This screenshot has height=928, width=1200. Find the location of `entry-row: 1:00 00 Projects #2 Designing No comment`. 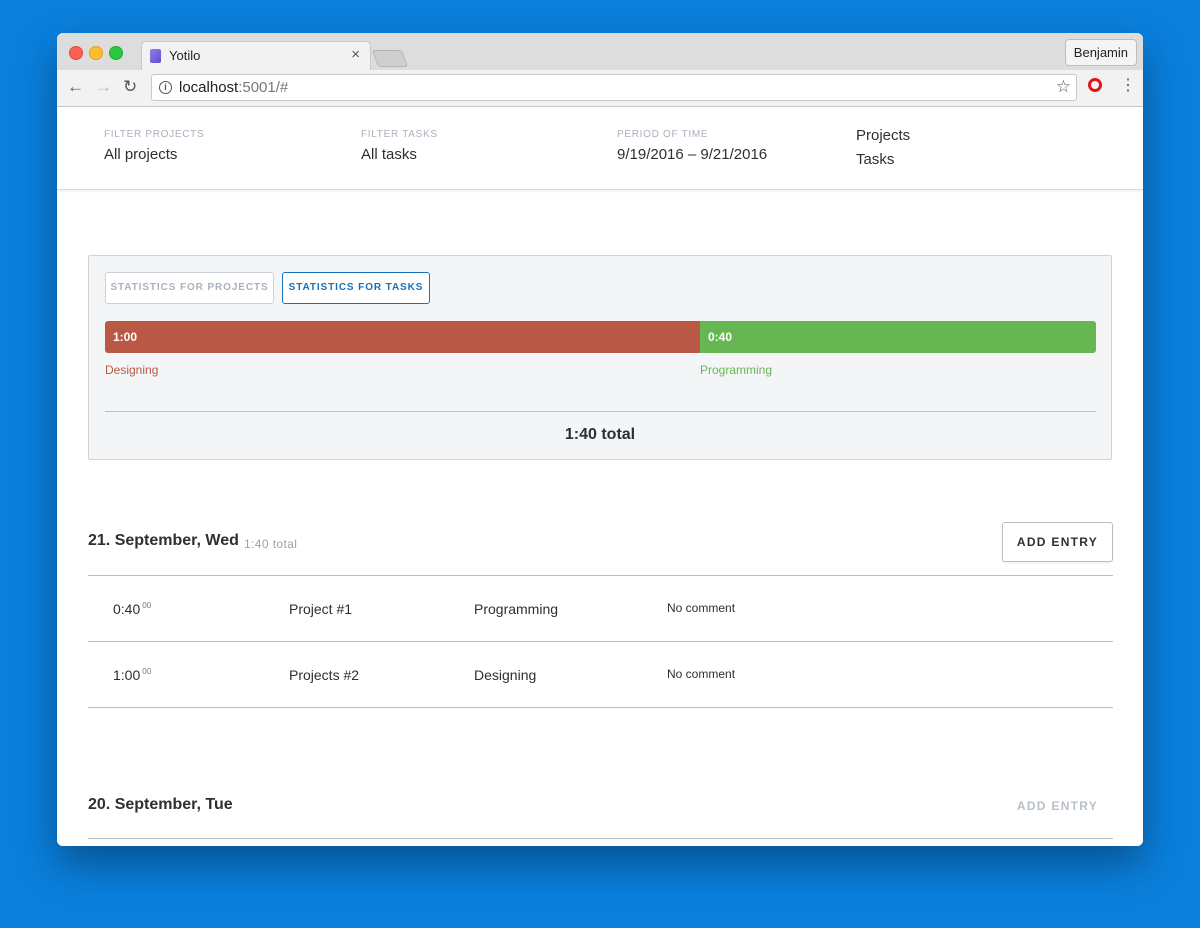

entry-row: 1:00 00 Projects #2 Designing No comment is located at coordinates (600, 675).